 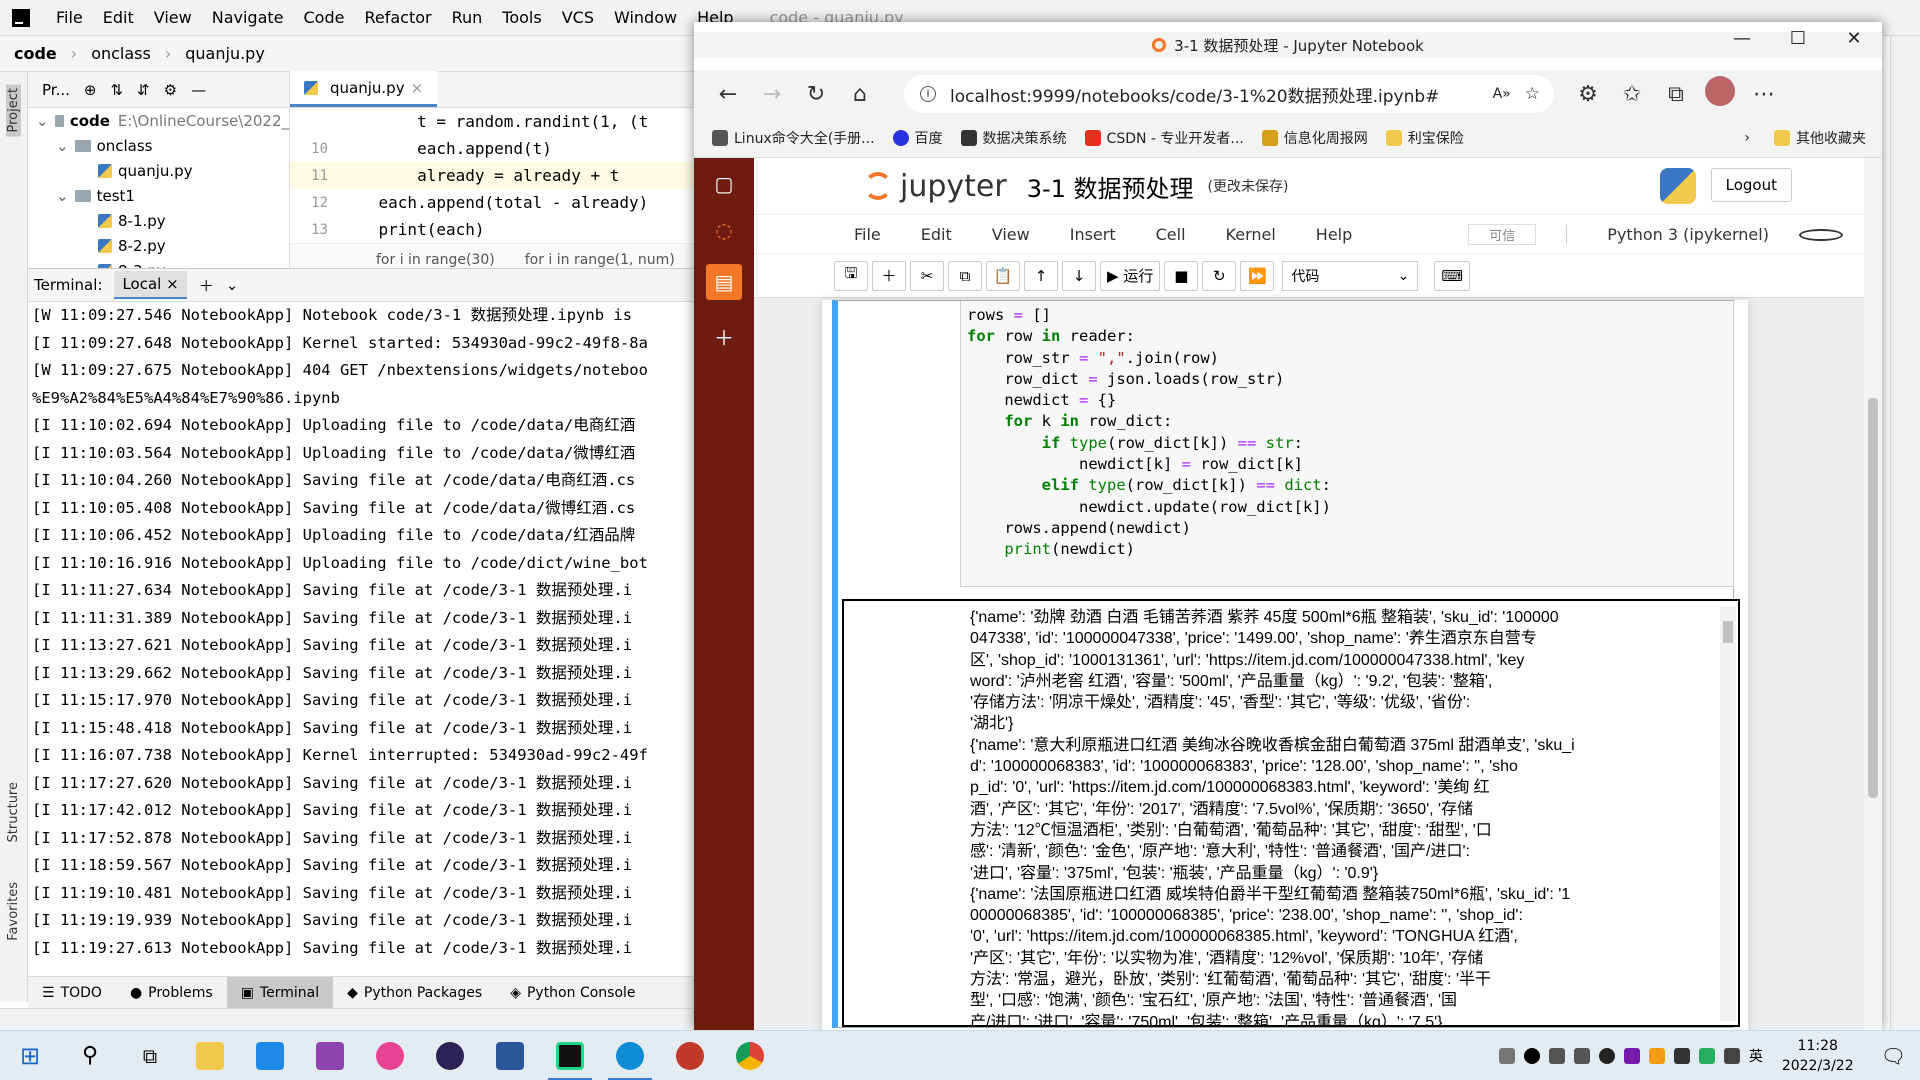 I want to click on copy-icon: ⧉, so click(x=965, y=275).